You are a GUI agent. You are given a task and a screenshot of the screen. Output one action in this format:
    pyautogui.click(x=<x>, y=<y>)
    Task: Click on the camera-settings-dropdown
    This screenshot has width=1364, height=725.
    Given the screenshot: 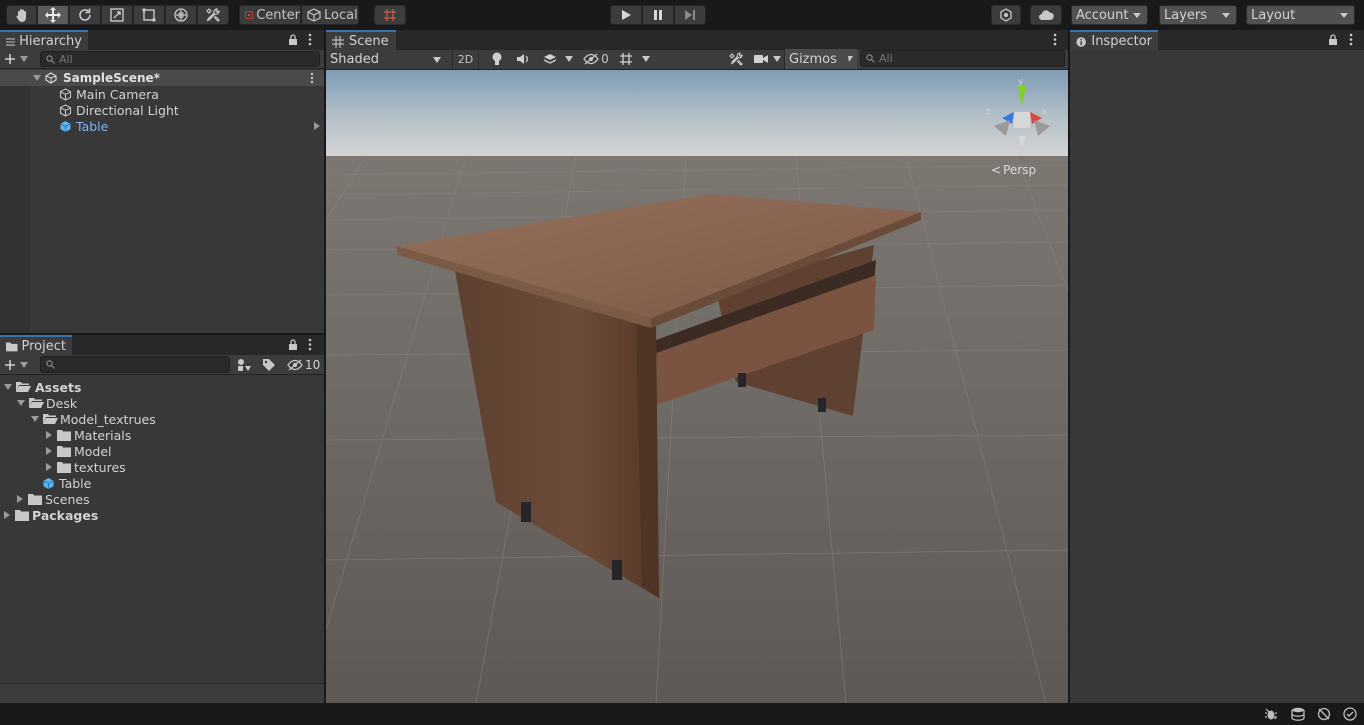 What is the action you would take?
    pyautogui.click(x=767, y=59)
    